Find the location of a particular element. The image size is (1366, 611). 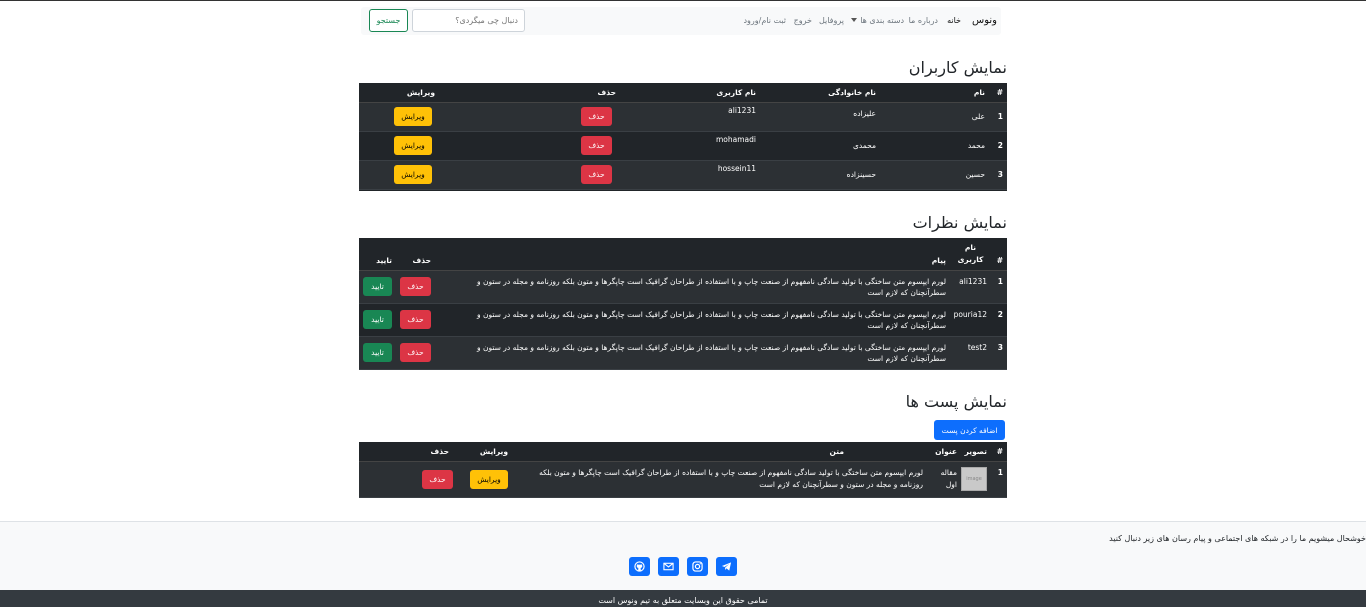

post-title: مقاله اول is located at coordinates (944, 479).